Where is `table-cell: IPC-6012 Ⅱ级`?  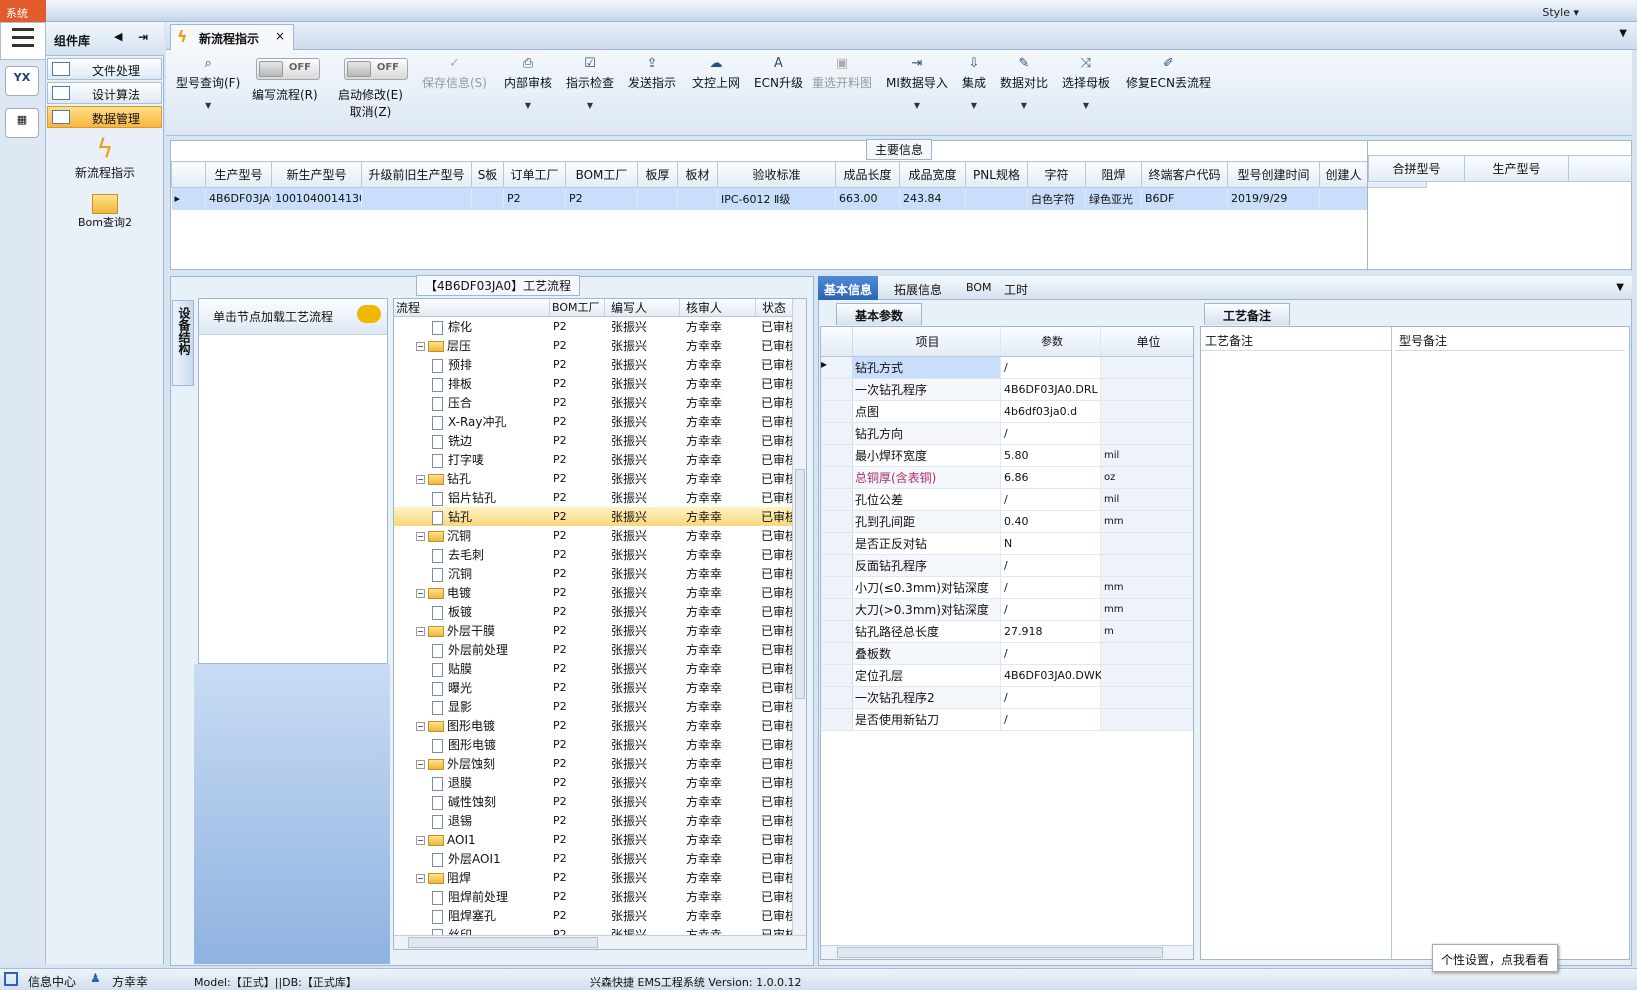 table-cell: IPC-6012 Ⅱ级 is located at coordinates (776, 198).